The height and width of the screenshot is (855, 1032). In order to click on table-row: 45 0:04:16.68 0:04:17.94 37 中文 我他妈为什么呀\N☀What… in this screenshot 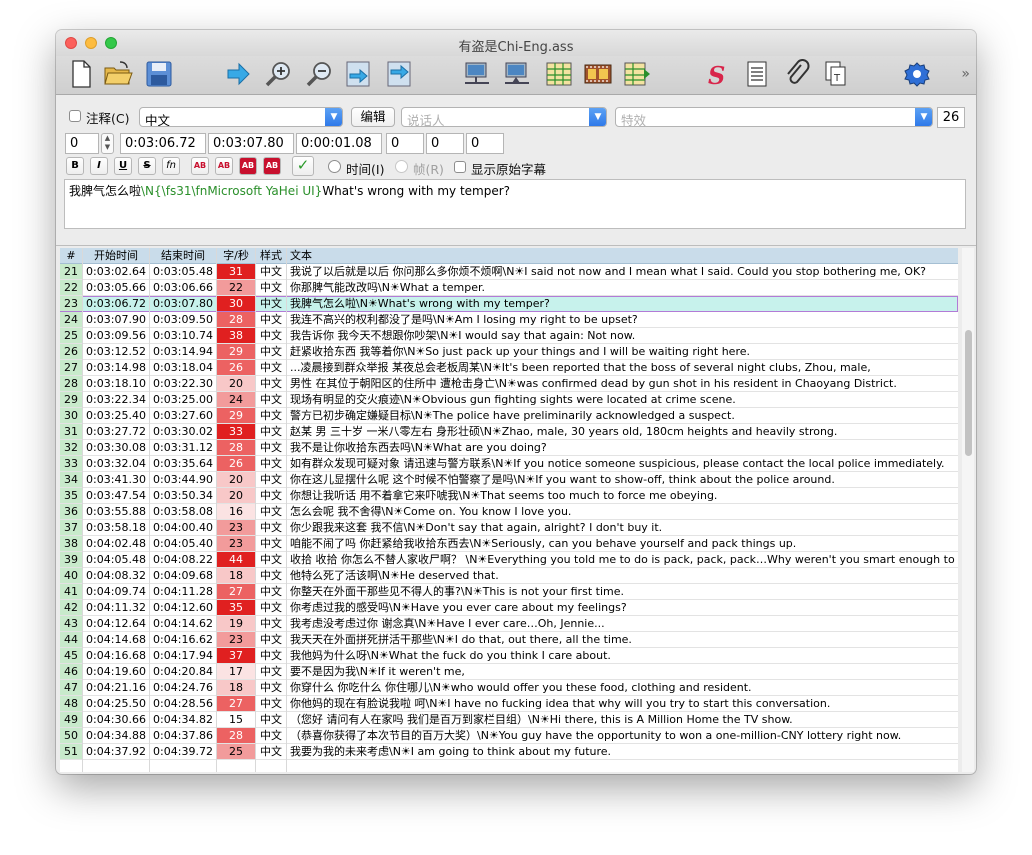, I will do `click(509, 656)`.